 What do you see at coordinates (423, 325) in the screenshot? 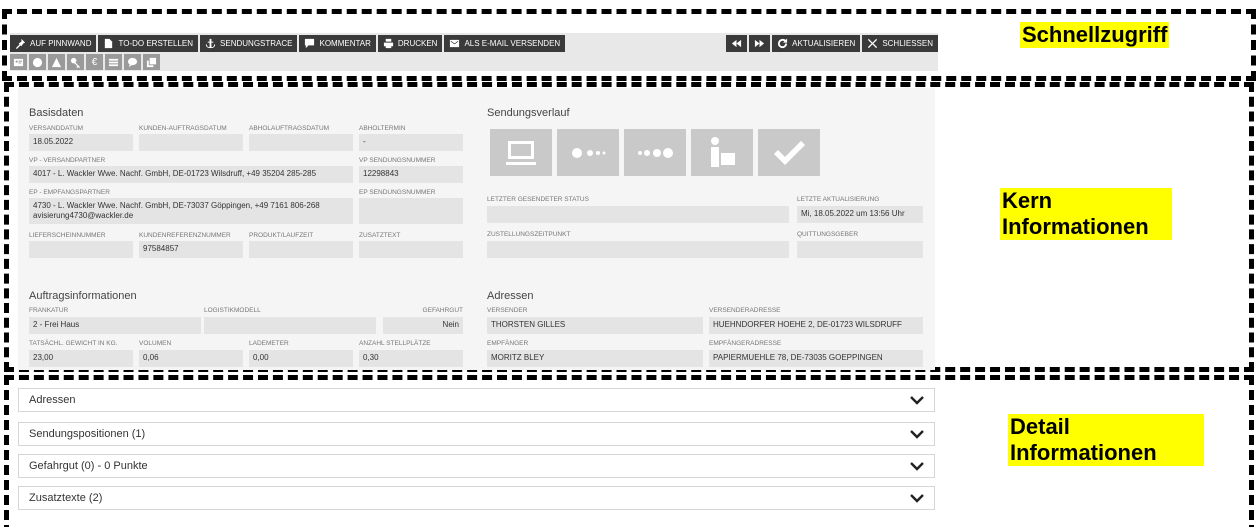
I see `gefahrgut-field: Nein` at bounding box center [423, 325].